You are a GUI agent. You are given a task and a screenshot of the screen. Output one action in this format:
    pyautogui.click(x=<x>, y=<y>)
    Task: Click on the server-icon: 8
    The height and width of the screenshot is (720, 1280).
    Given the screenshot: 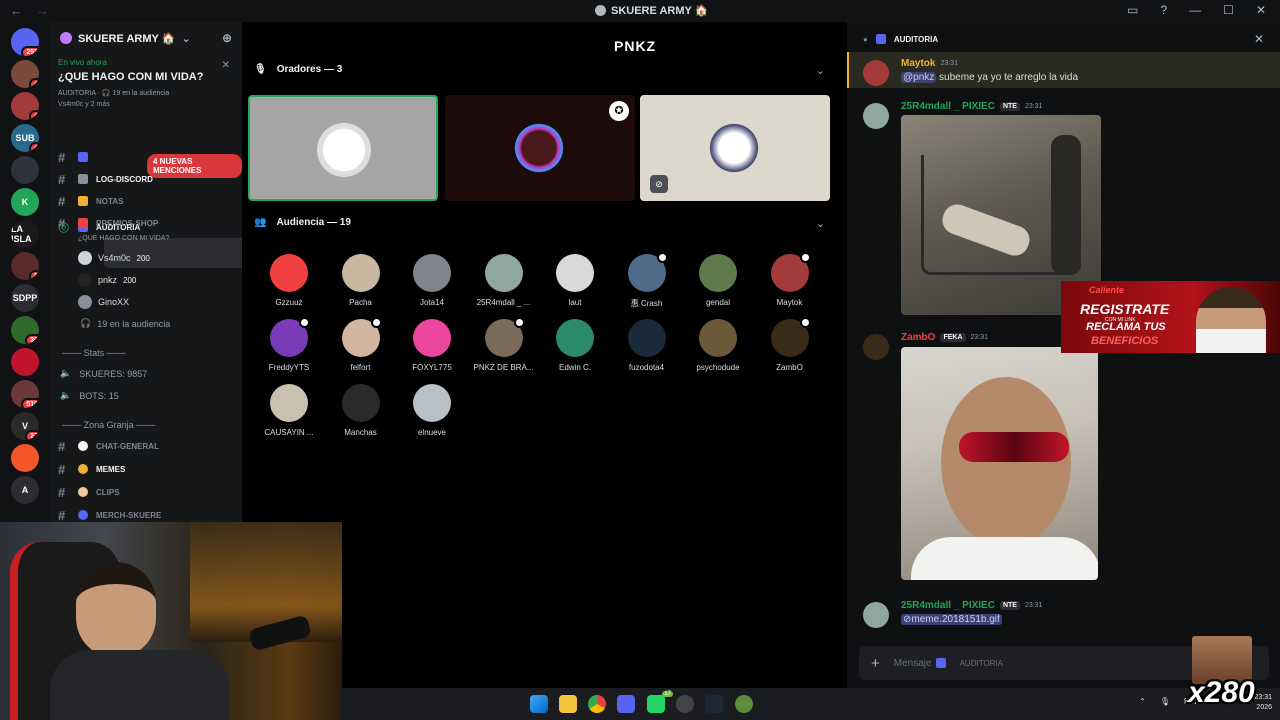 What is the action you would take?
    pyautogui.click(x=25, y=266)
    